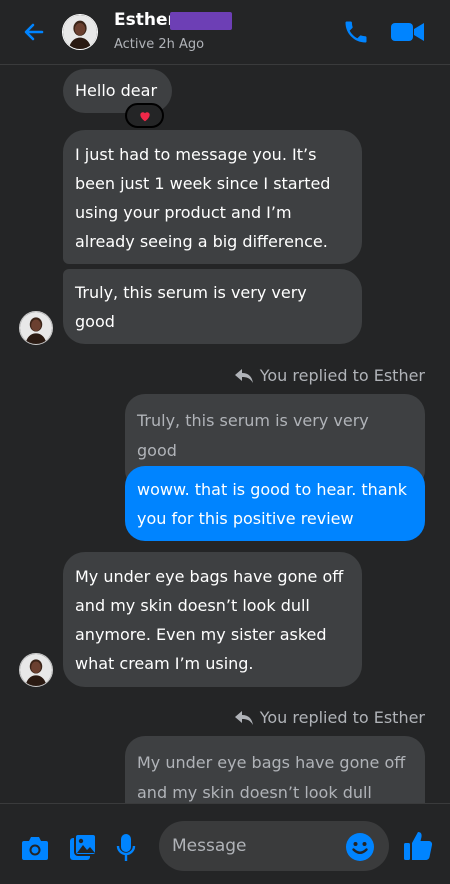 The width and height of the screenshot is (450, 884). What do you see at coordinates (225, 843) in the screenshot?
I see `message-composer` at bounding box center [225, 843].